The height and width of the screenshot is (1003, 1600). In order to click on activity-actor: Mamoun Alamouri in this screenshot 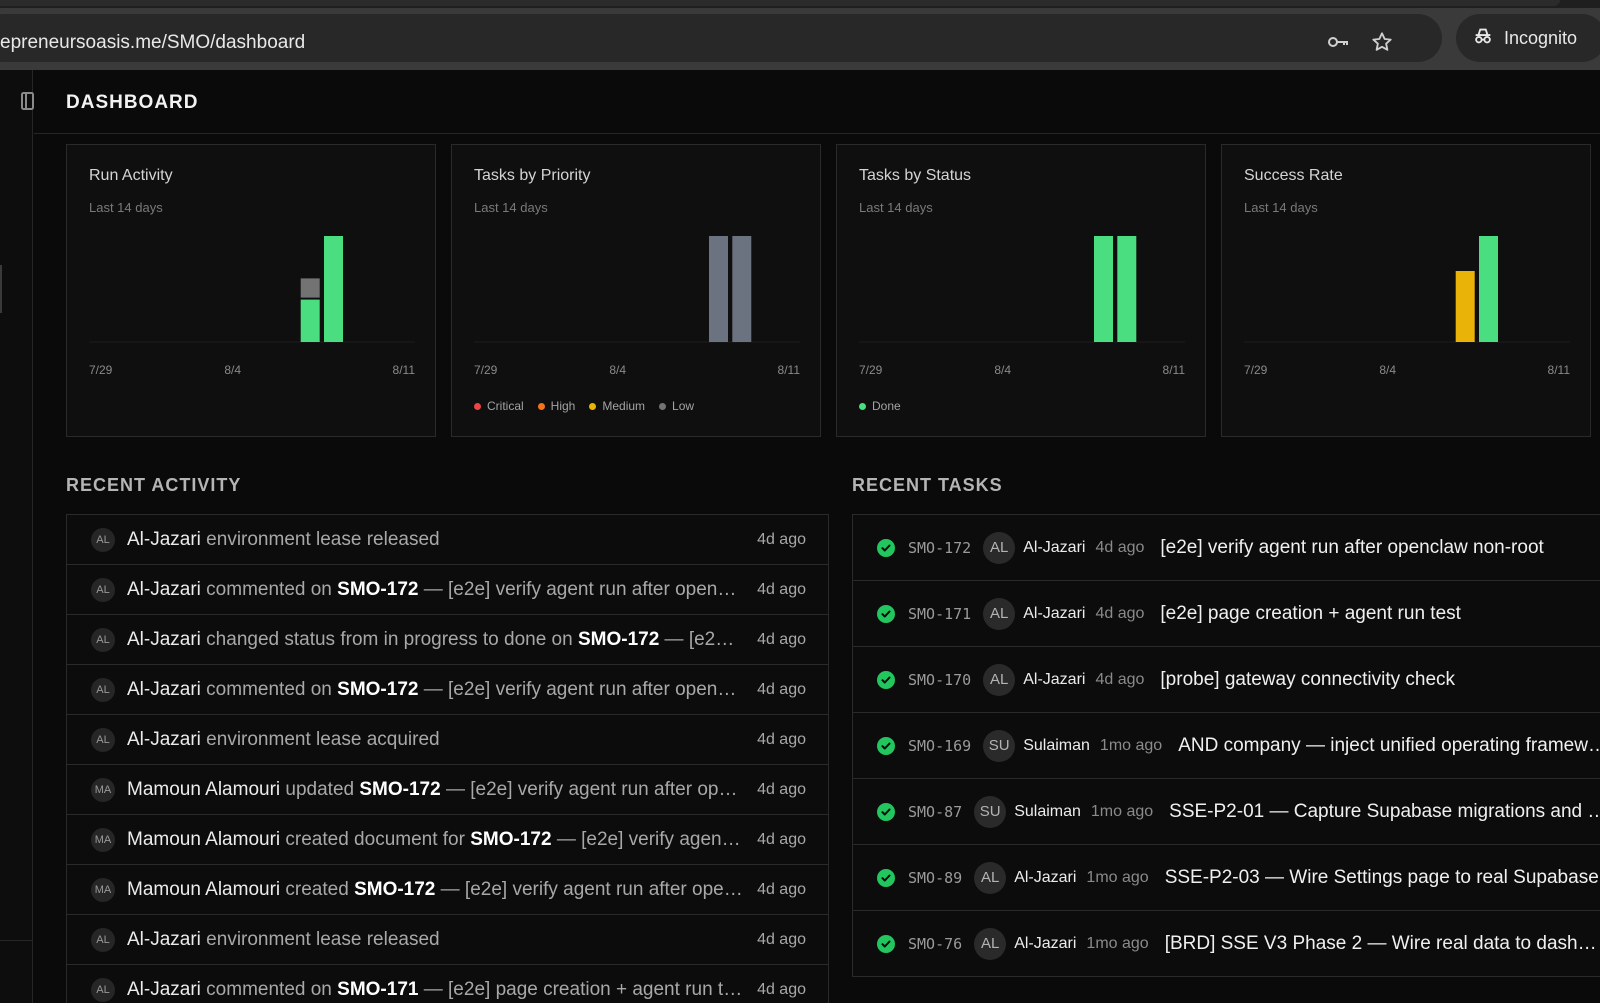, I will do `click(204, 839)`.